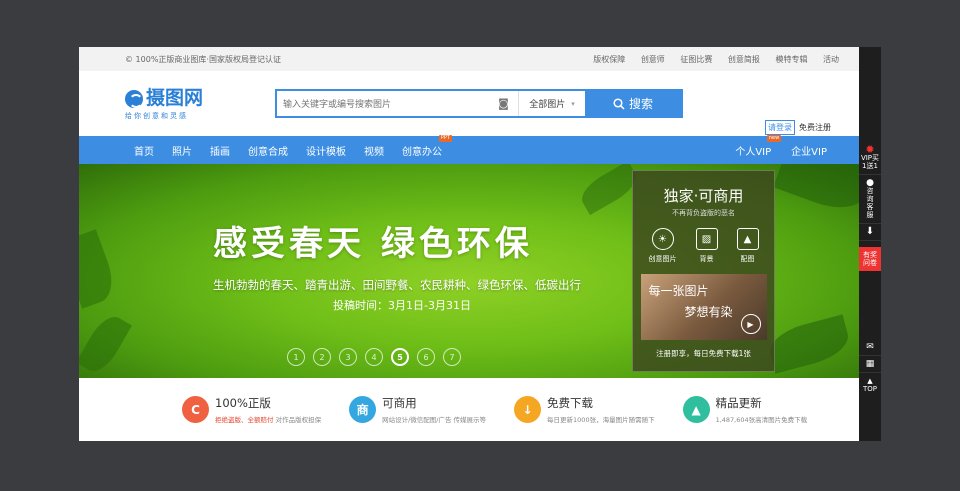 This screenshot has width=960, height=491. What do you see at coordinates (619, 103) in the screenshot?
I see `search-icon` at bounding box center [619, 103].